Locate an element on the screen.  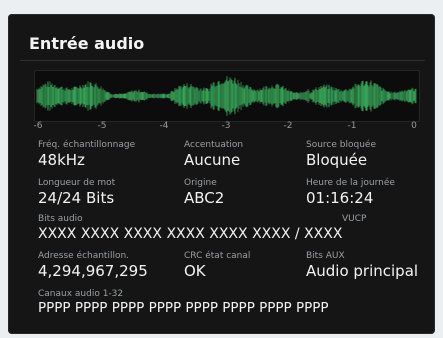
word-length-value: 24/24 Bits is located at coordinates (76, 198).